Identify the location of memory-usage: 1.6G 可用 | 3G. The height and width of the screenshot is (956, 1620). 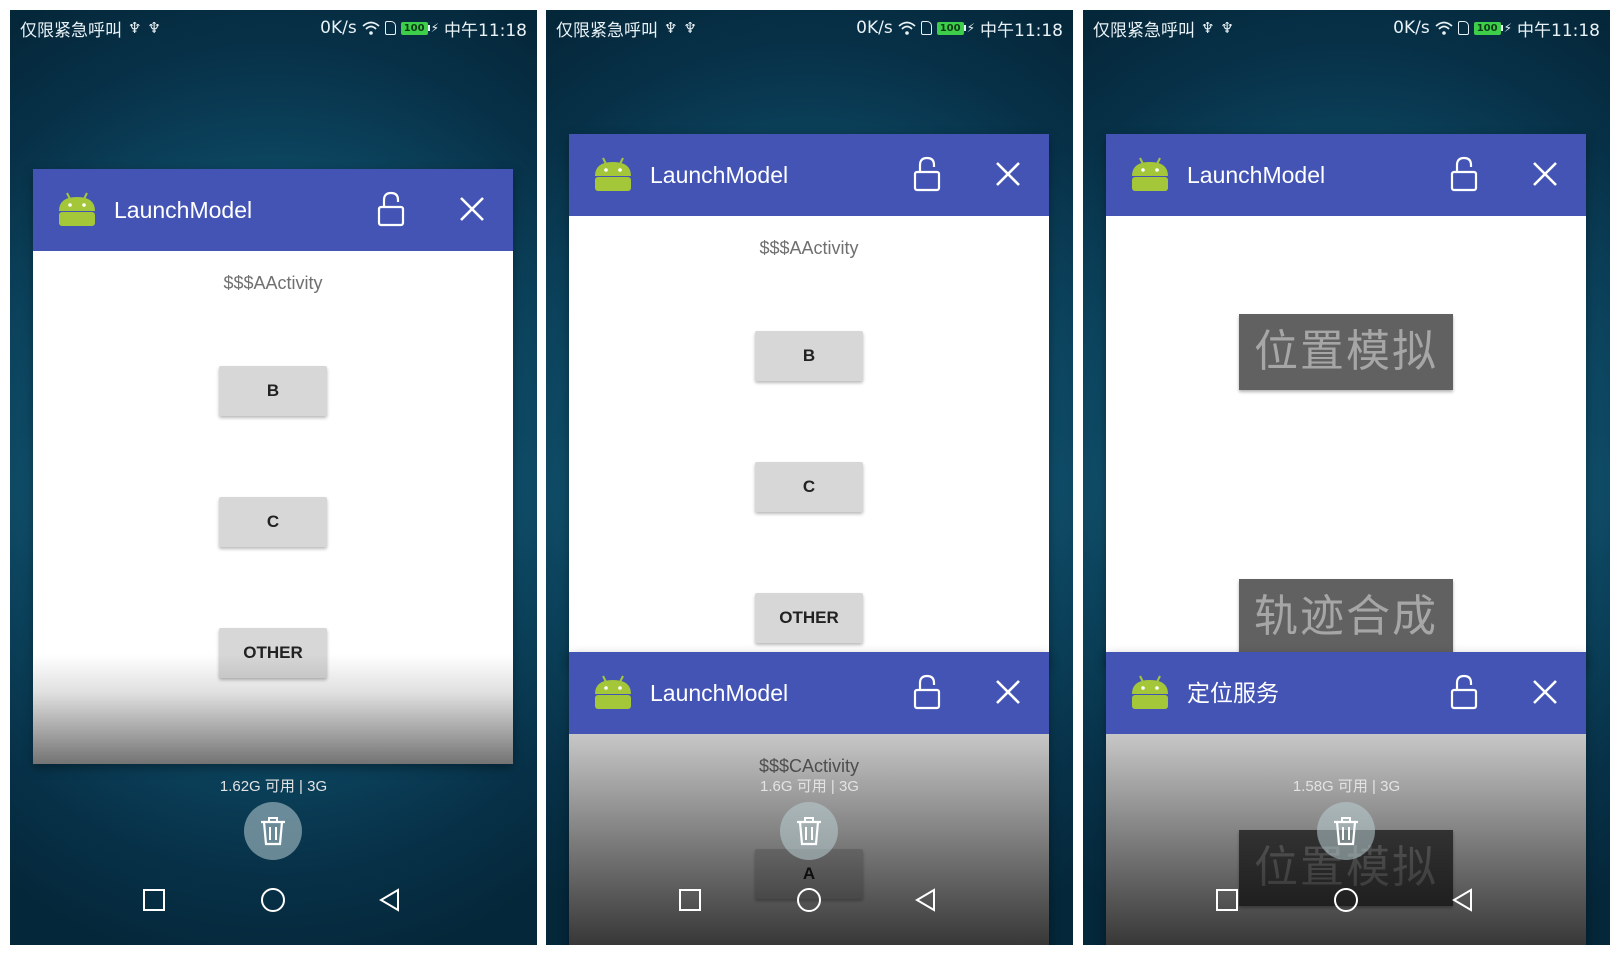
(809, 786).